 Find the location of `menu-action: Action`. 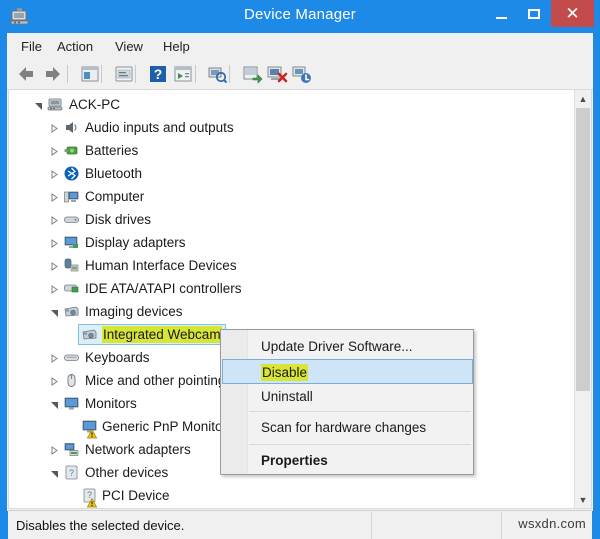

menu-action: Action is located at coordinates (75, 46).